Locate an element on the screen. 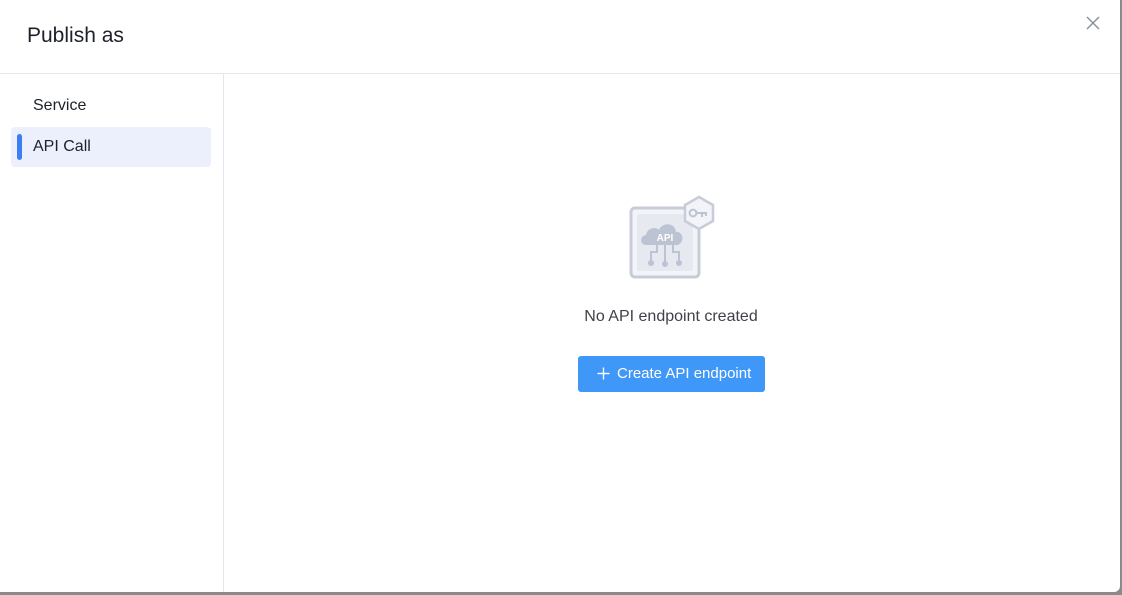  close-icon is located at coordinates (1093, 23).